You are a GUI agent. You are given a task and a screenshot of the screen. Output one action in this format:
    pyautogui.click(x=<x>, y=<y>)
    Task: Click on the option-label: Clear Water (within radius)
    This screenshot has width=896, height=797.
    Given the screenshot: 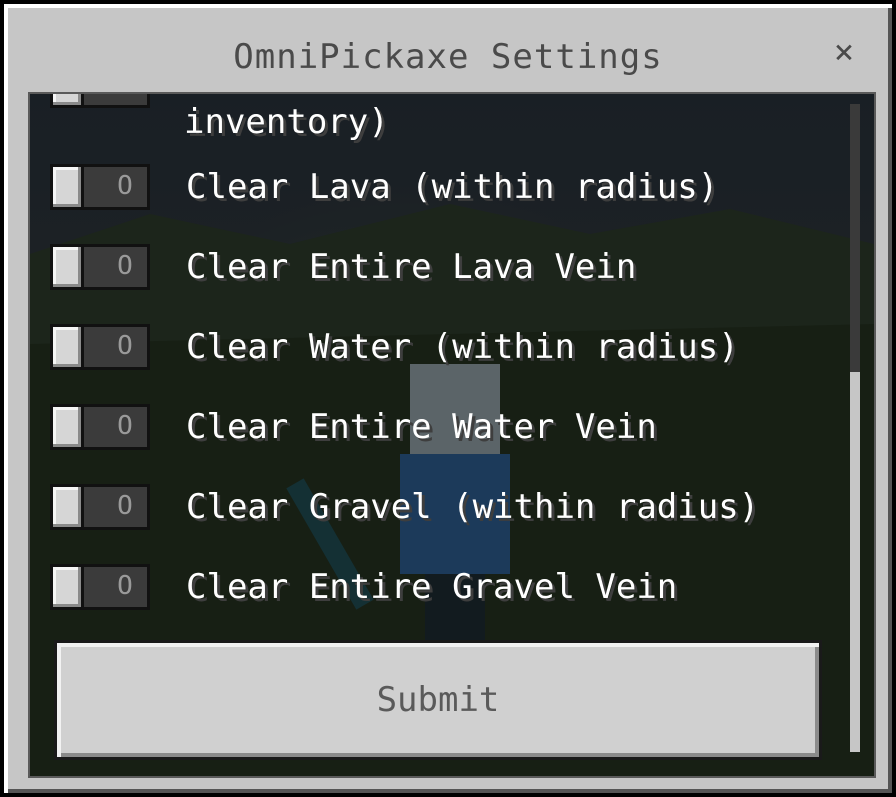 What is the action you would take?
    pyautogui.click(x=462, y=347)
    